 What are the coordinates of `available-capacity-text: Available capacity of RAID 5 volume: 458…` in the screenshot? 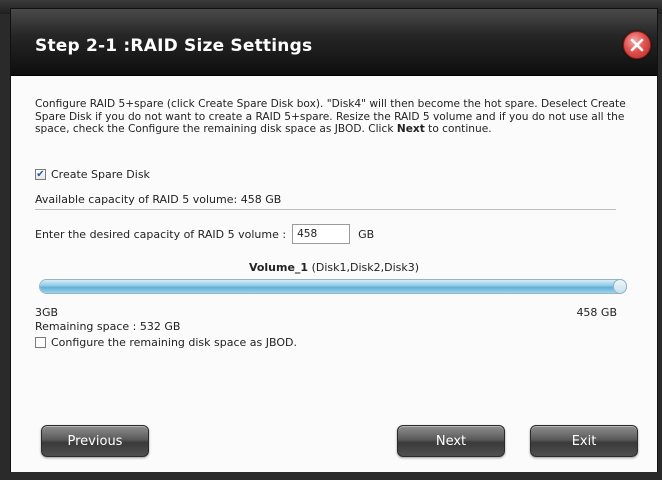 It's located at (158, 199).